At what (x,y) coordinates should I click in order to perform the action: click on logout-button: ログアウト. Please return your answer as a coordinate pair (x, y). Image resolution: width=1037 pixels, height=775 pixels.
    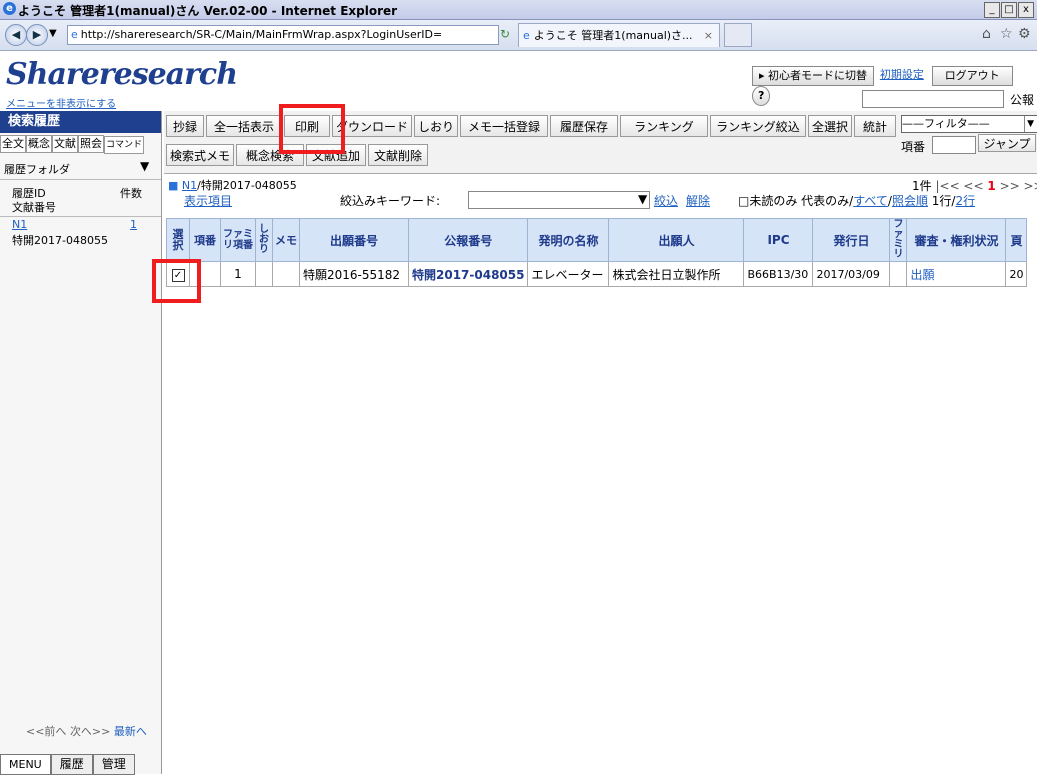
    Looking at the image, I should click on (972, 76).